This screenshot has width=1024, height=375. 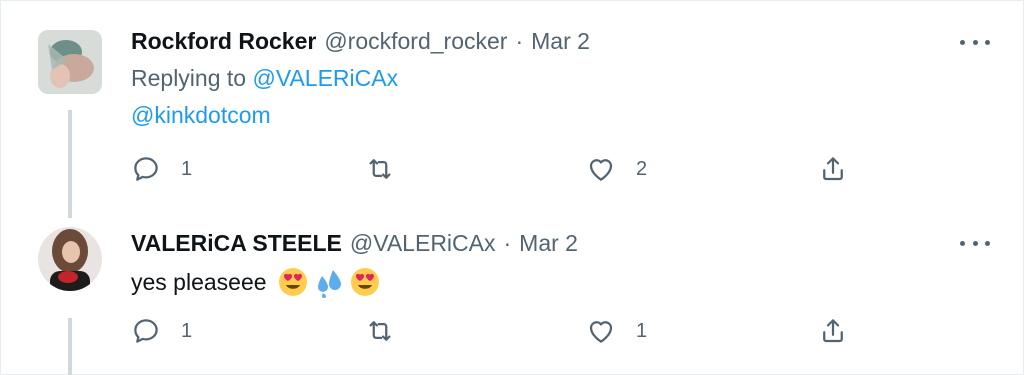 What do you see at coordinates (423, 243) in the screenshot?
I see `author-handle: @VALERiCAx` at bounding box center [423, 243].